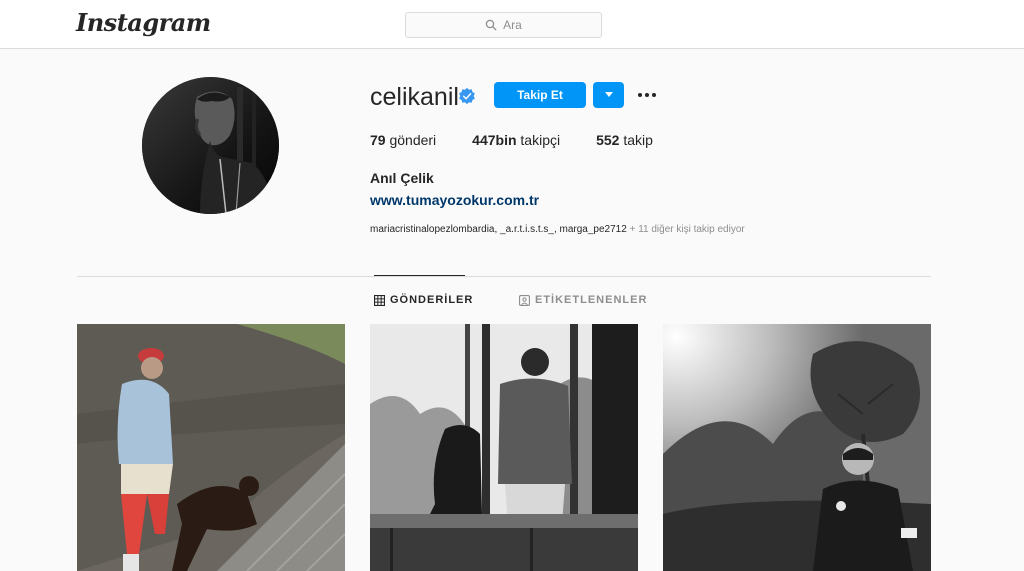 This screenshot has width=1024, height=571. I want to click on tab-posts: GÖNDERİLER, so click(423, 300).